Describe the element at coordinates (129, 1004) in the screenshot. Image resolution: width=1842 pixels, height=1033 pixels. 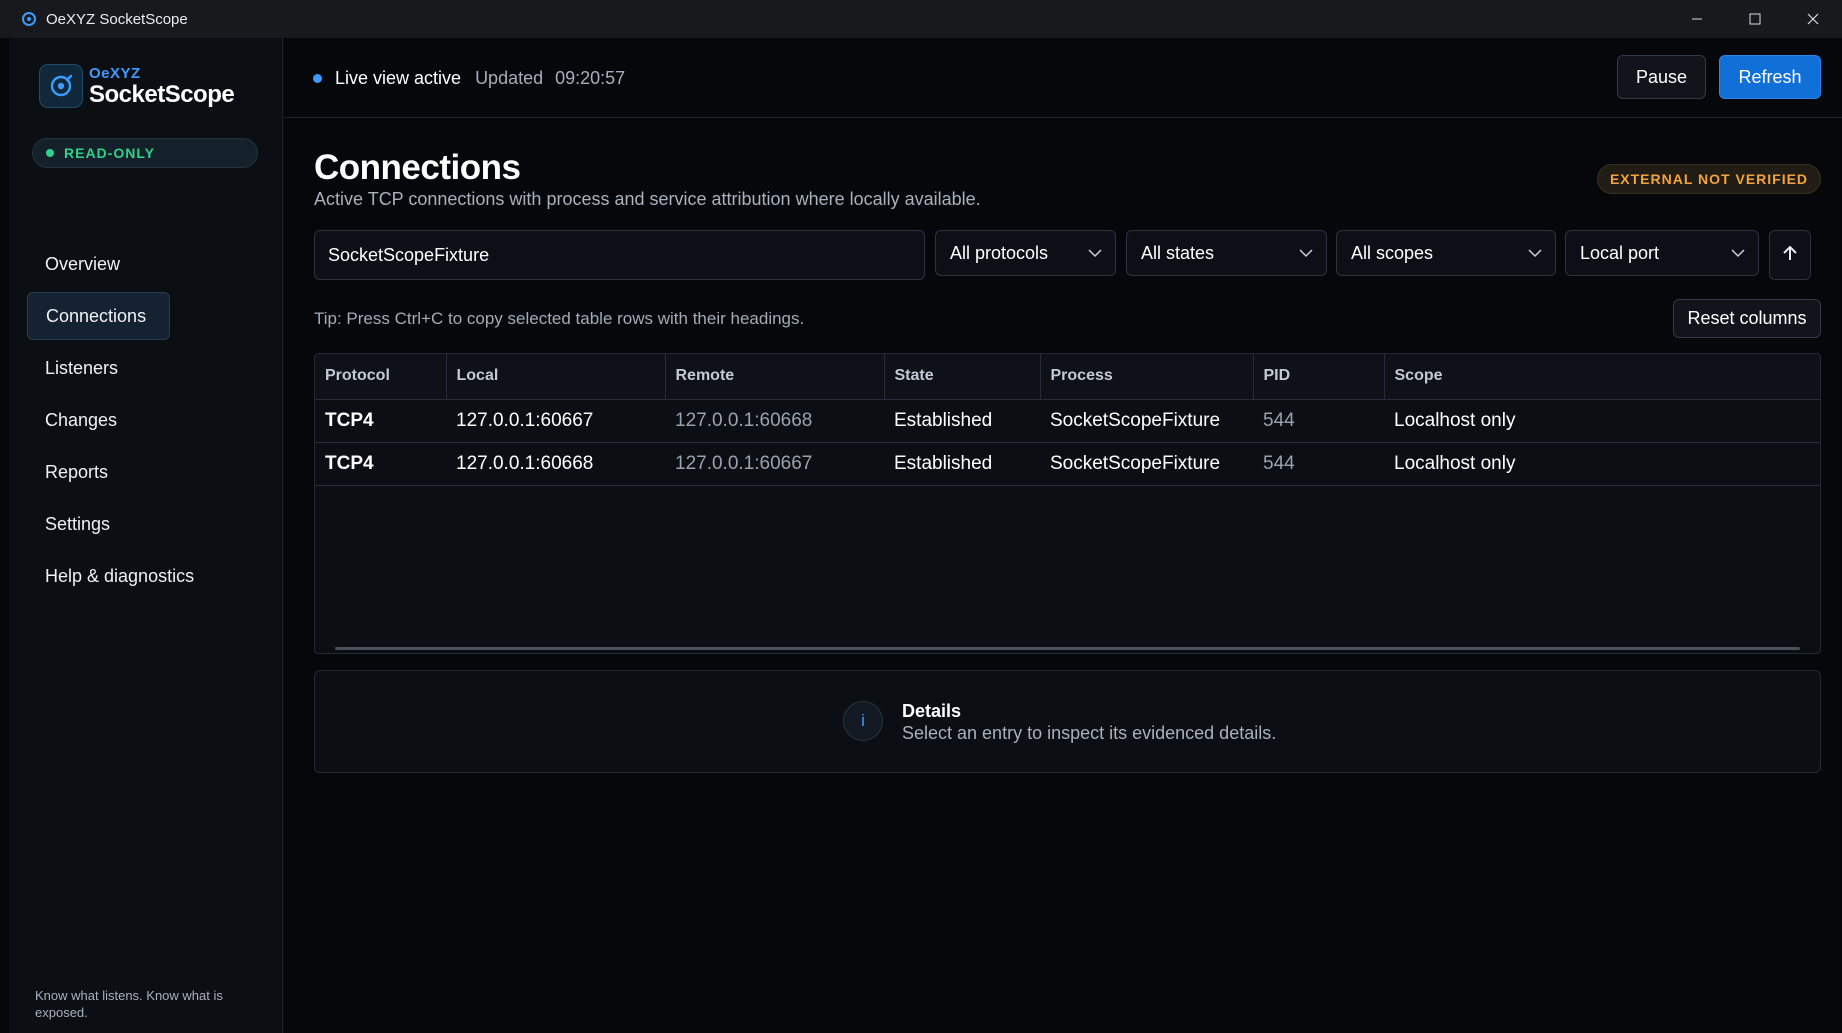
I see `tagline: Know what listens. Know what is exposed.` at that location.